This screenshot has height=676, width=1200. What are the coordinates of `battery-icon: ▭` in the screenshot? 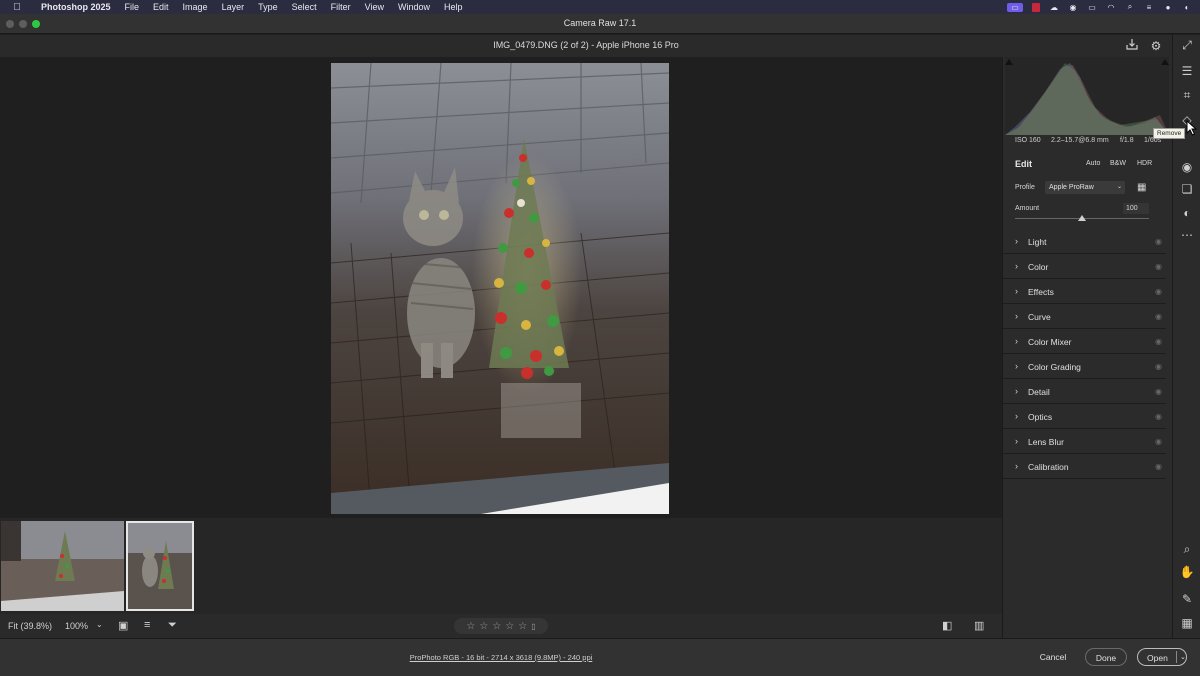 It's located at (1092, 7).